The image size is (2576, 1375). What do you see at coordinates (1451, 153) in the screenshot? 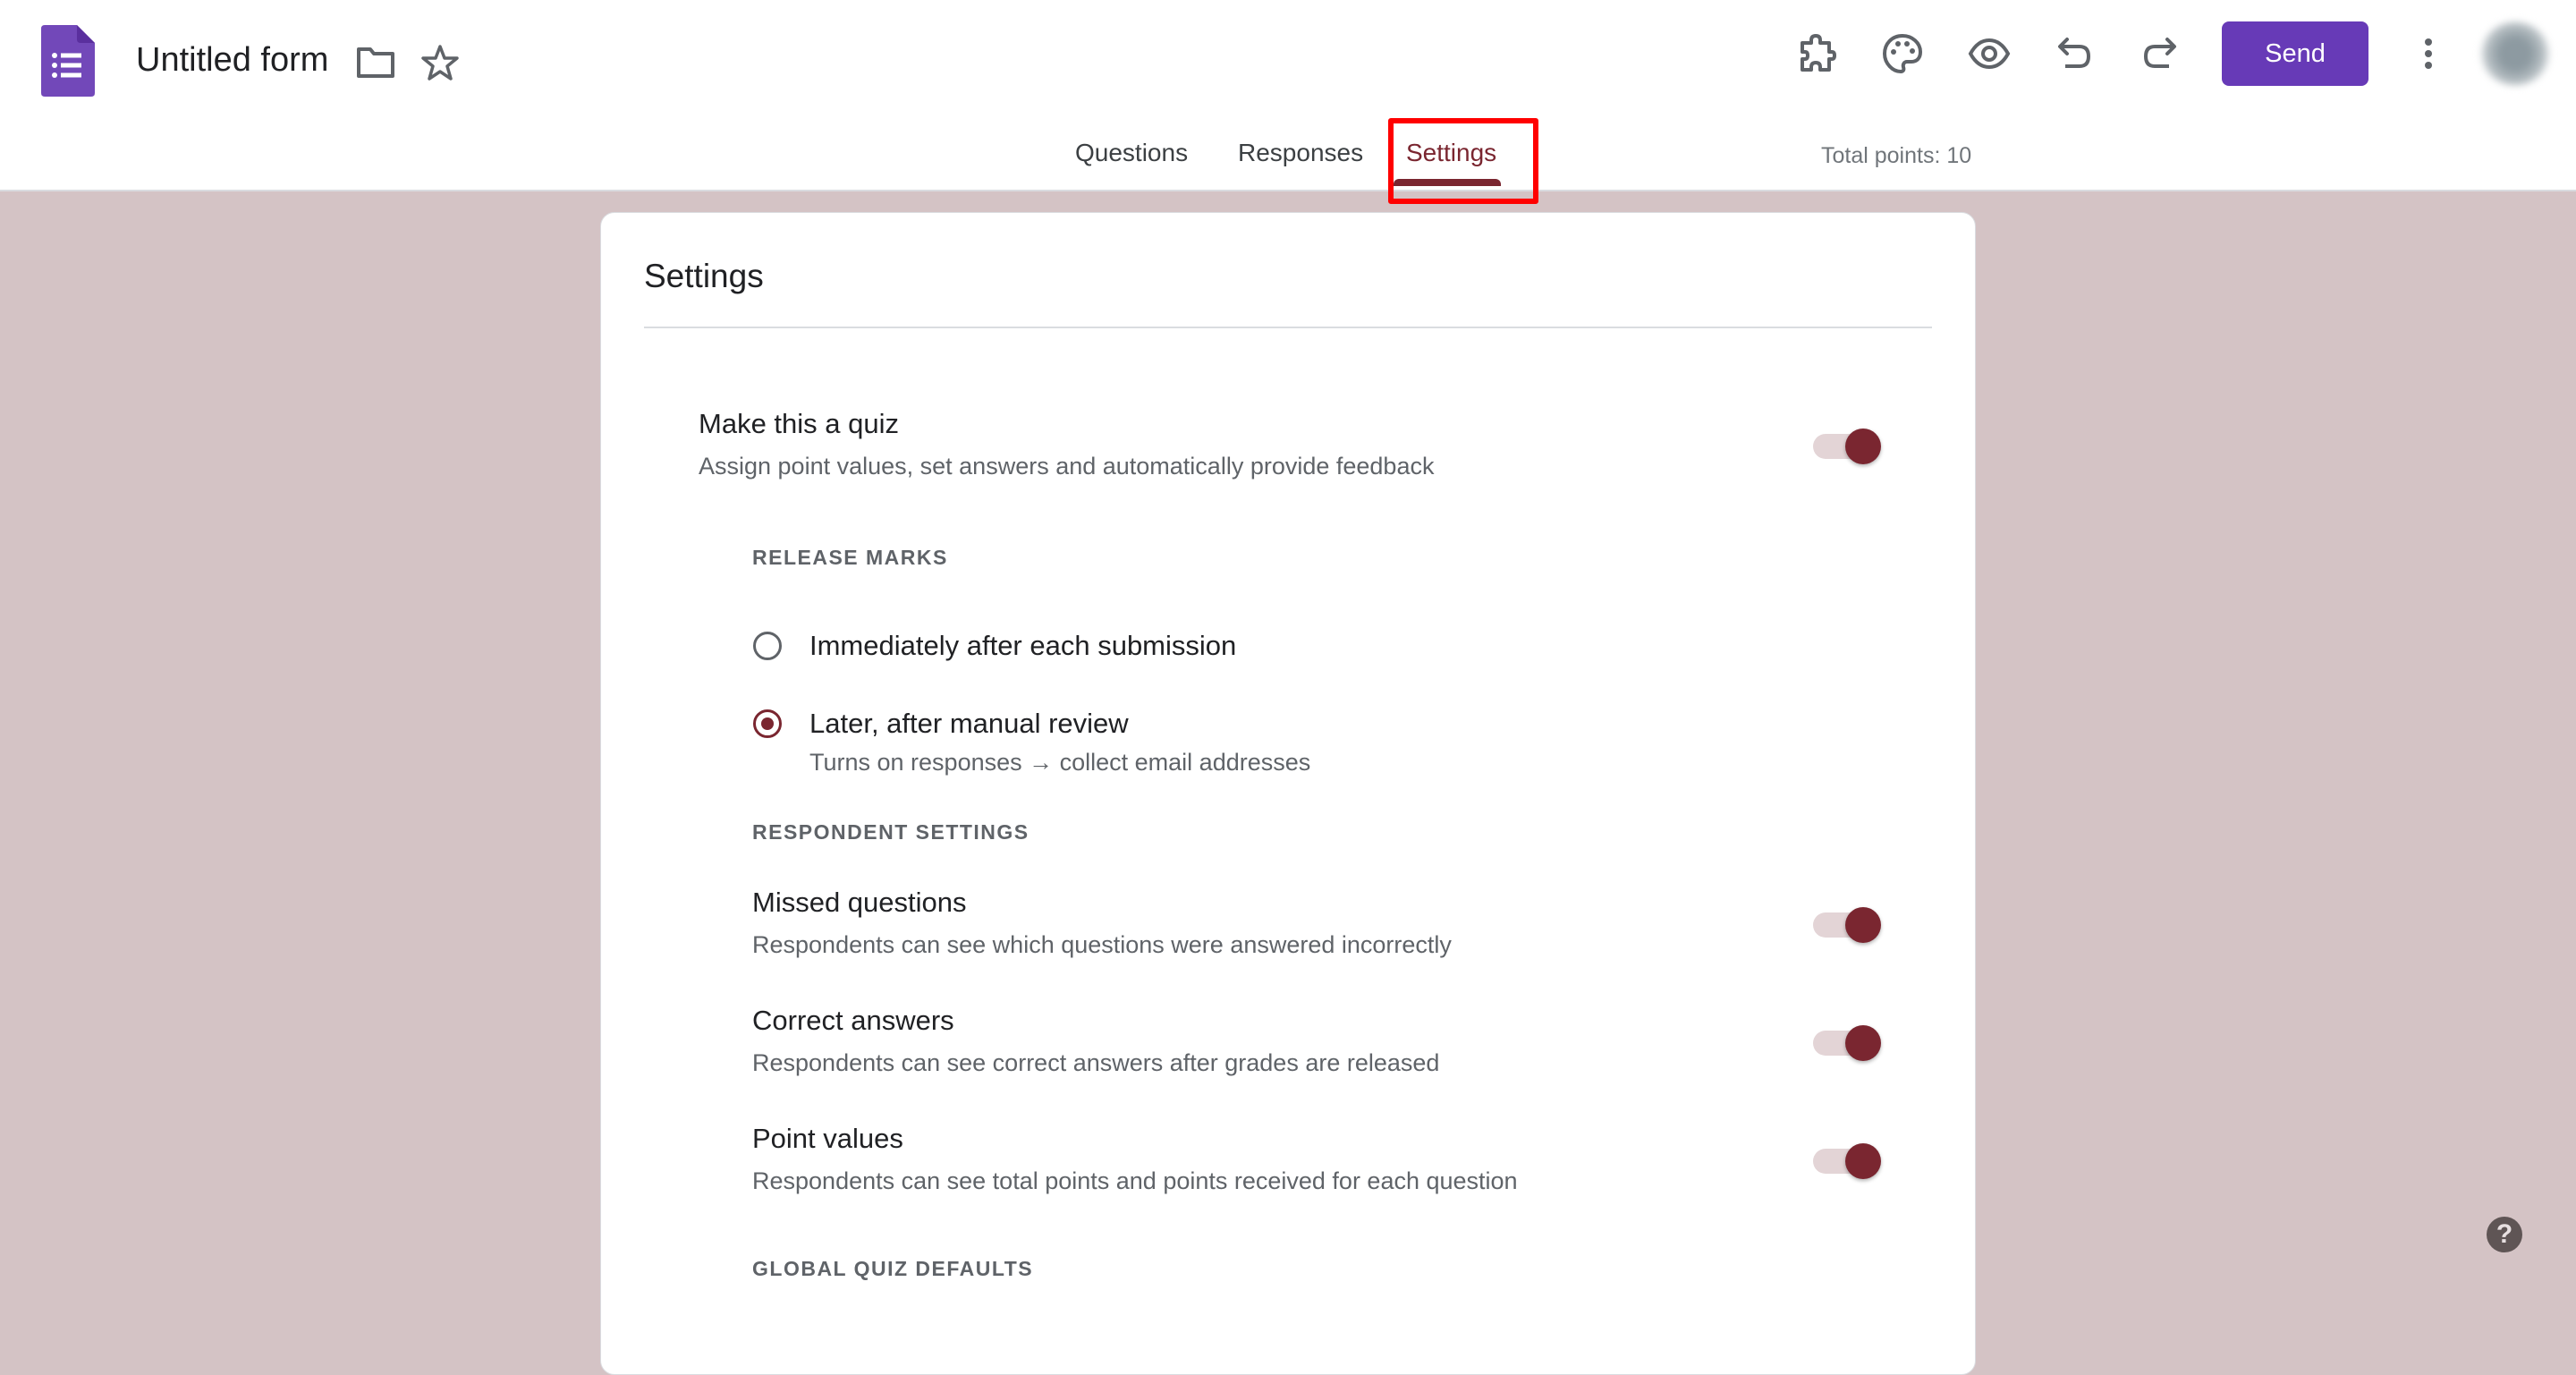
I see `tab-settings: Settings` at bounding box center [1451, 153].